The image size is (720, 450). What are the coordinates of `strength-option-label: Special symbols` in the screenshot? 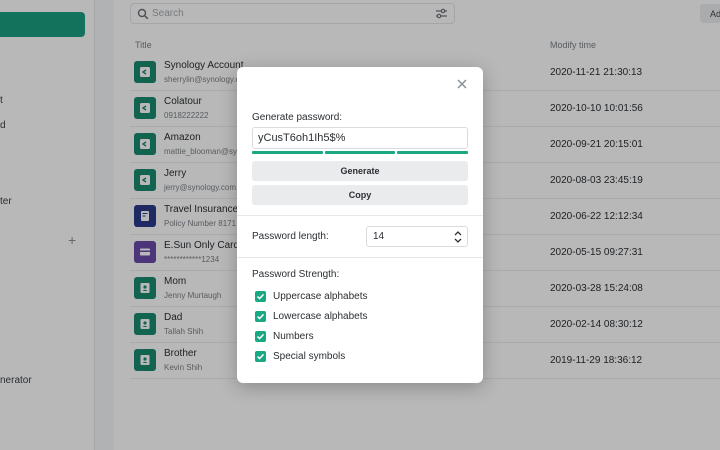 It's located at (309, 356).